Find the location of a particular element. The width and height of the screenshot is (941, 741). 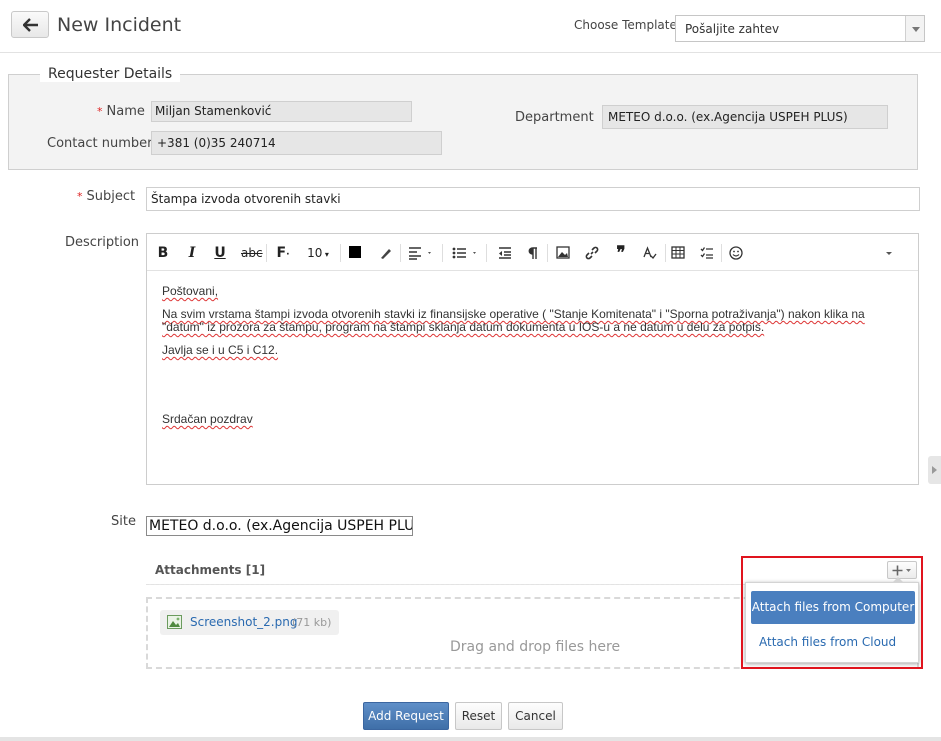

image-icon is located at coordinates (563, 253).